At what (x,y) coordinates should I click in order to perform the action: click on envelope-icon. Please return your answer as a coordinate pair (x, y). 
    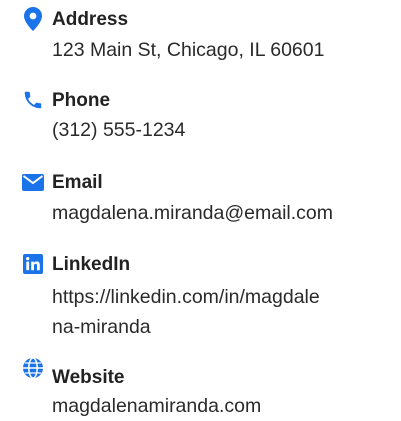
    Looking at the image, I should click on (33, 182).